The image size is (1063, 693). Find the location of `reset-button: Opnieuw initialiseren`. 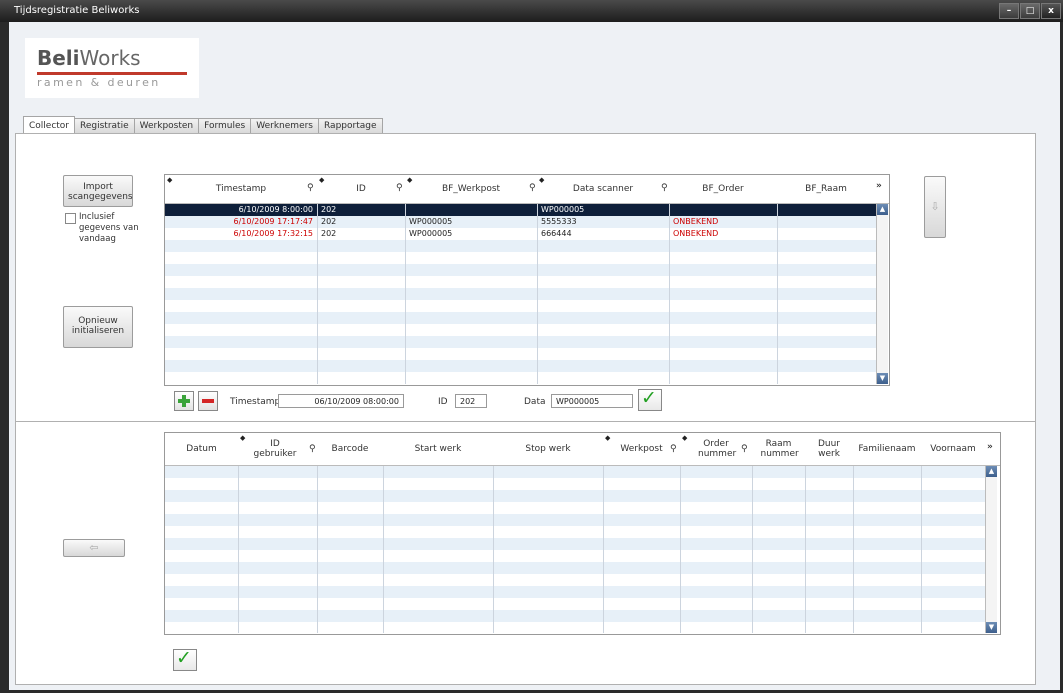

reset-button: Opnieuw initialiseren is located at coordinates (98, 327).